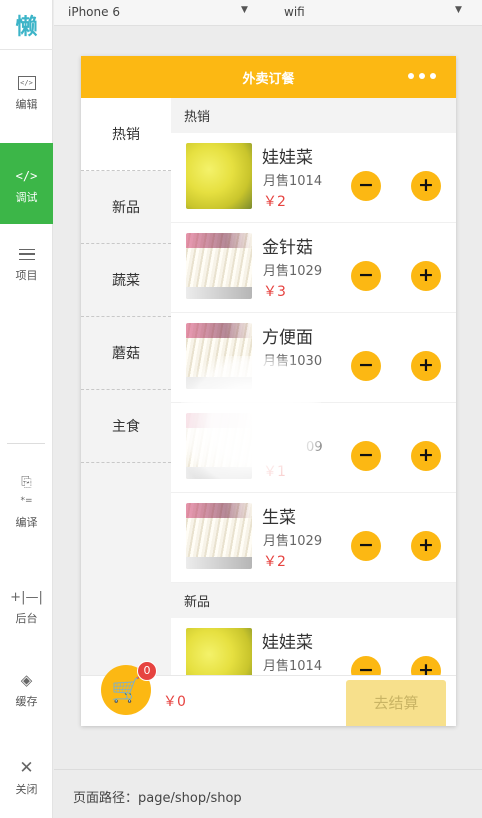 The image size is (482, 818). Describe the element at coordinates (313, 115) in the screenshot. I see `section-header: 热销` at that location.